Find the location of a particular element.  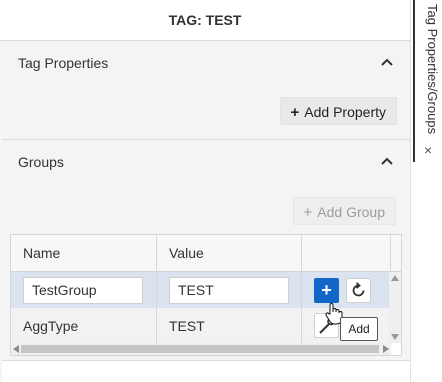

groups-header: Groups is located at coordinates (41, 162).